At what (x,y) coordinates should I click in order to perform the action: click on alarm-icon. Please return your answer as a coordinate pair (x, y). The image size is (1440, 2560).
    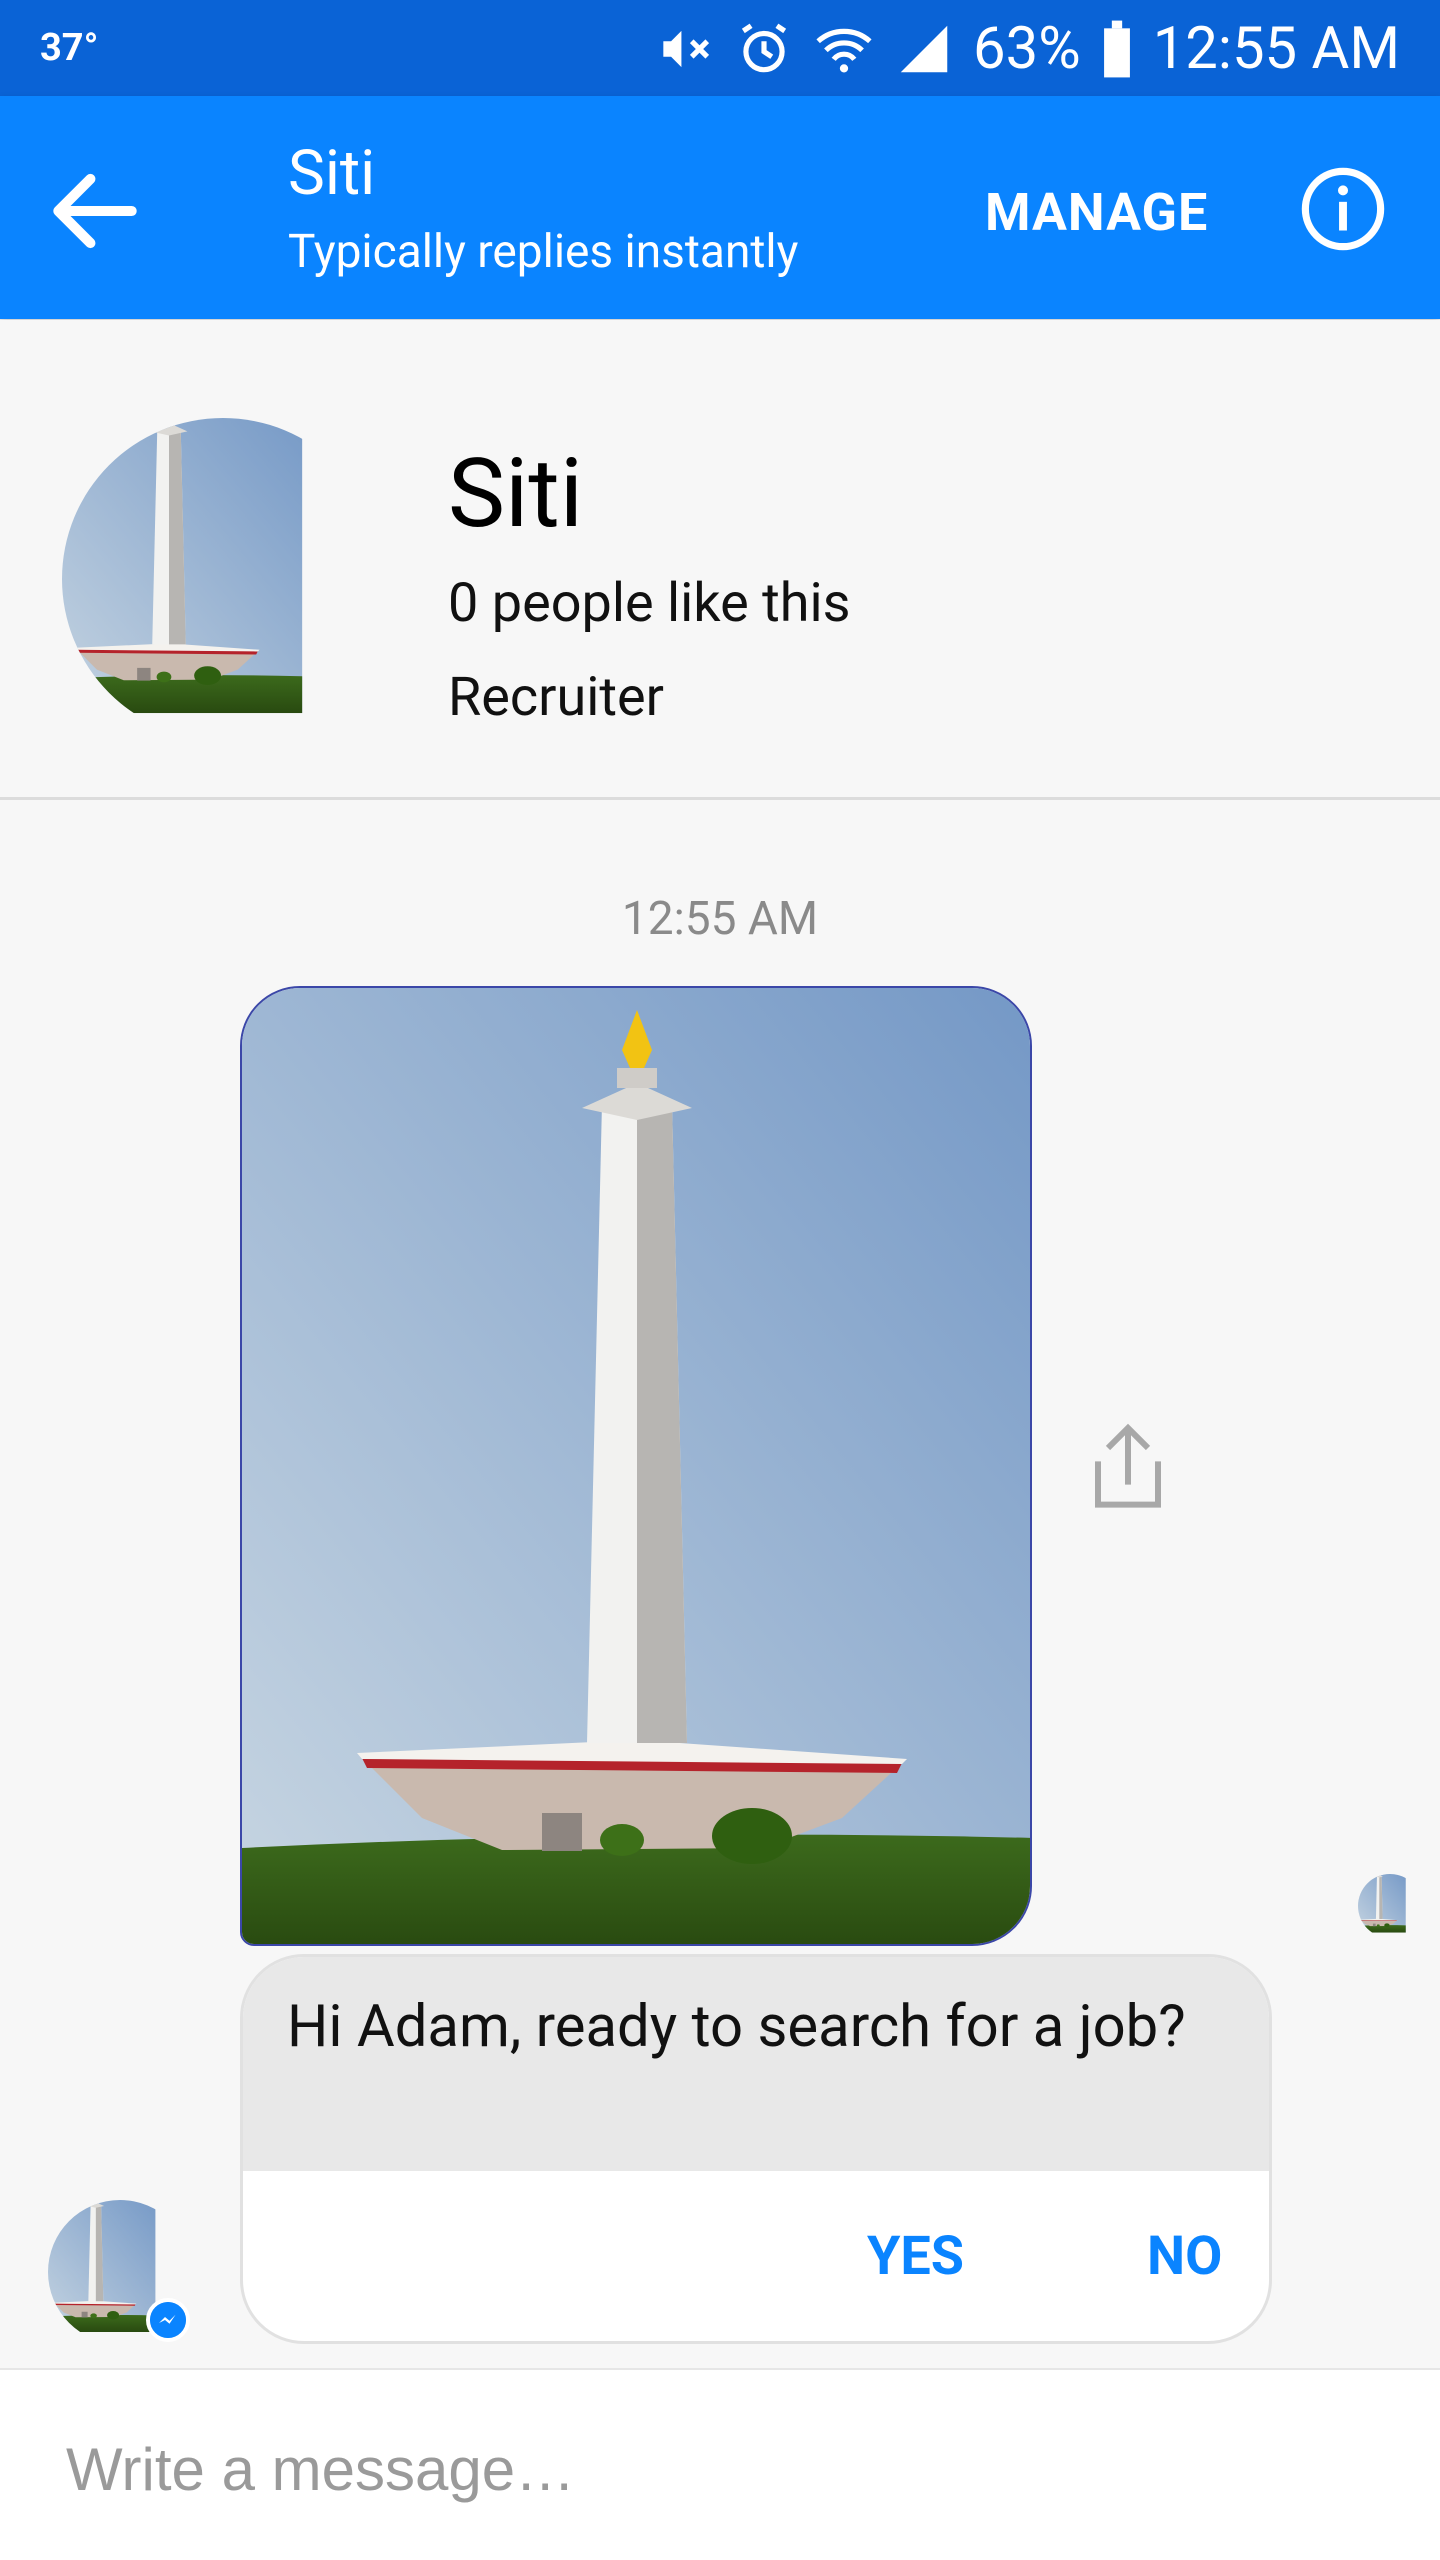
    Looking at the image, I should click on (764, 48).